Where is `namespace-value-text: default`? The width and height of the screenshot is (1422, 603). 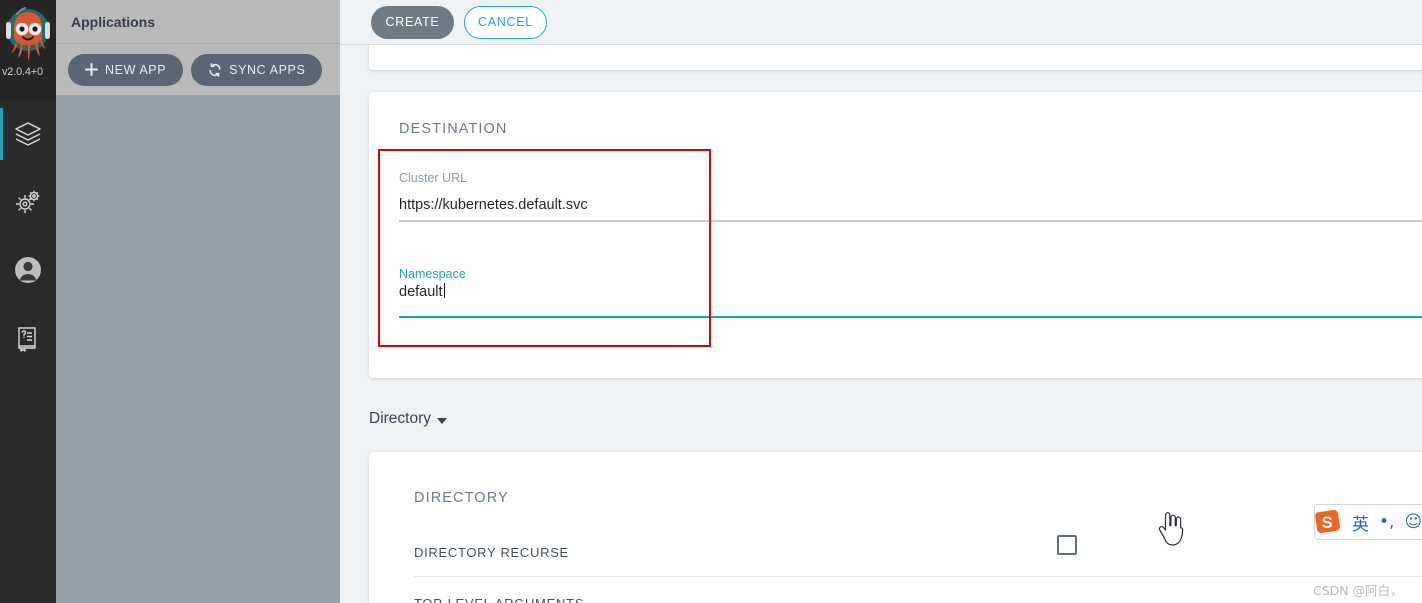
namespace-value-text: default is located at coordinates (421, 292).